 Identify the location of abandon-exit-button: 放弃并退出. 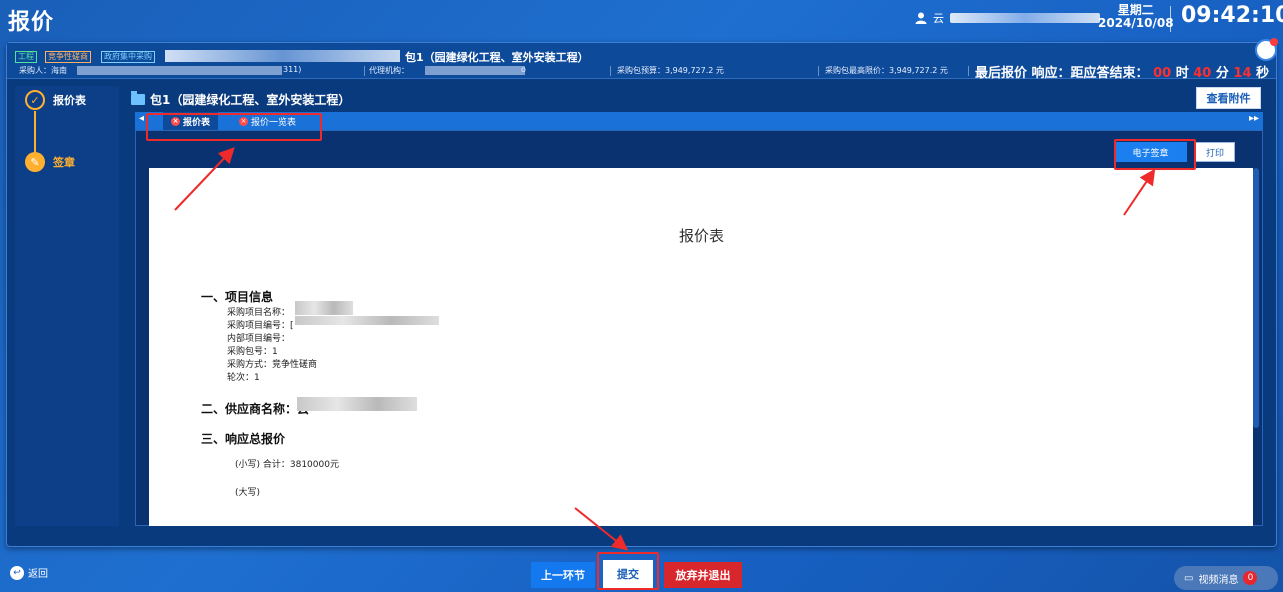
(703, 575).